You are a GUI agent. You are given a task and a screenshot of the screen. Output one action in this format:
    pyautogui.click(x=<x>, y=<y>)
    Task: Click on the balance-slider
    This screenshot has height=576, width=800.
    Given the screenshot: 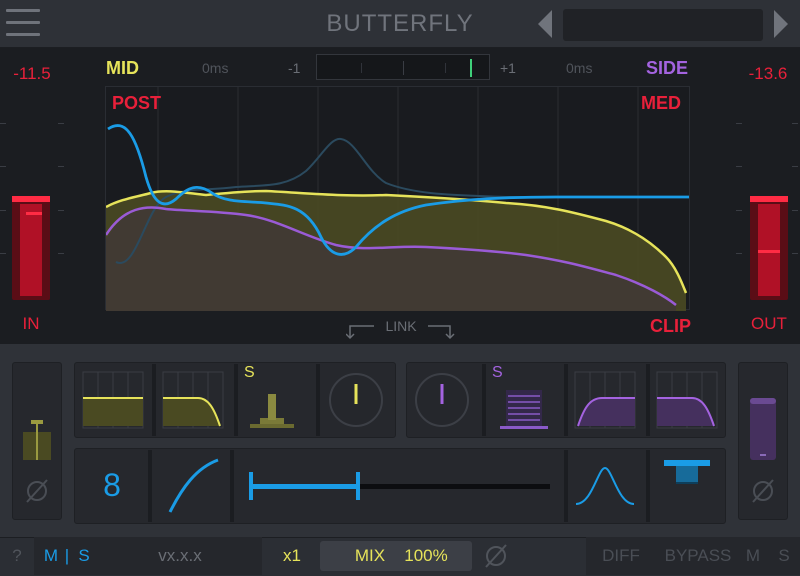 What is the action you would take?
    pyautogui.click(x=403, y=67)
    